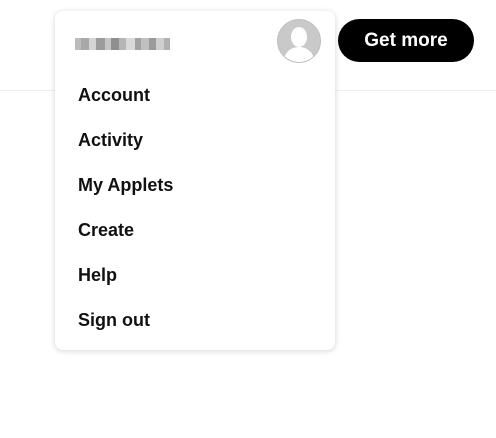 Image resolution: width=496 pixels, height=438 pixels. I want to click on avatar-silhouette-icon, so click(299, 41).